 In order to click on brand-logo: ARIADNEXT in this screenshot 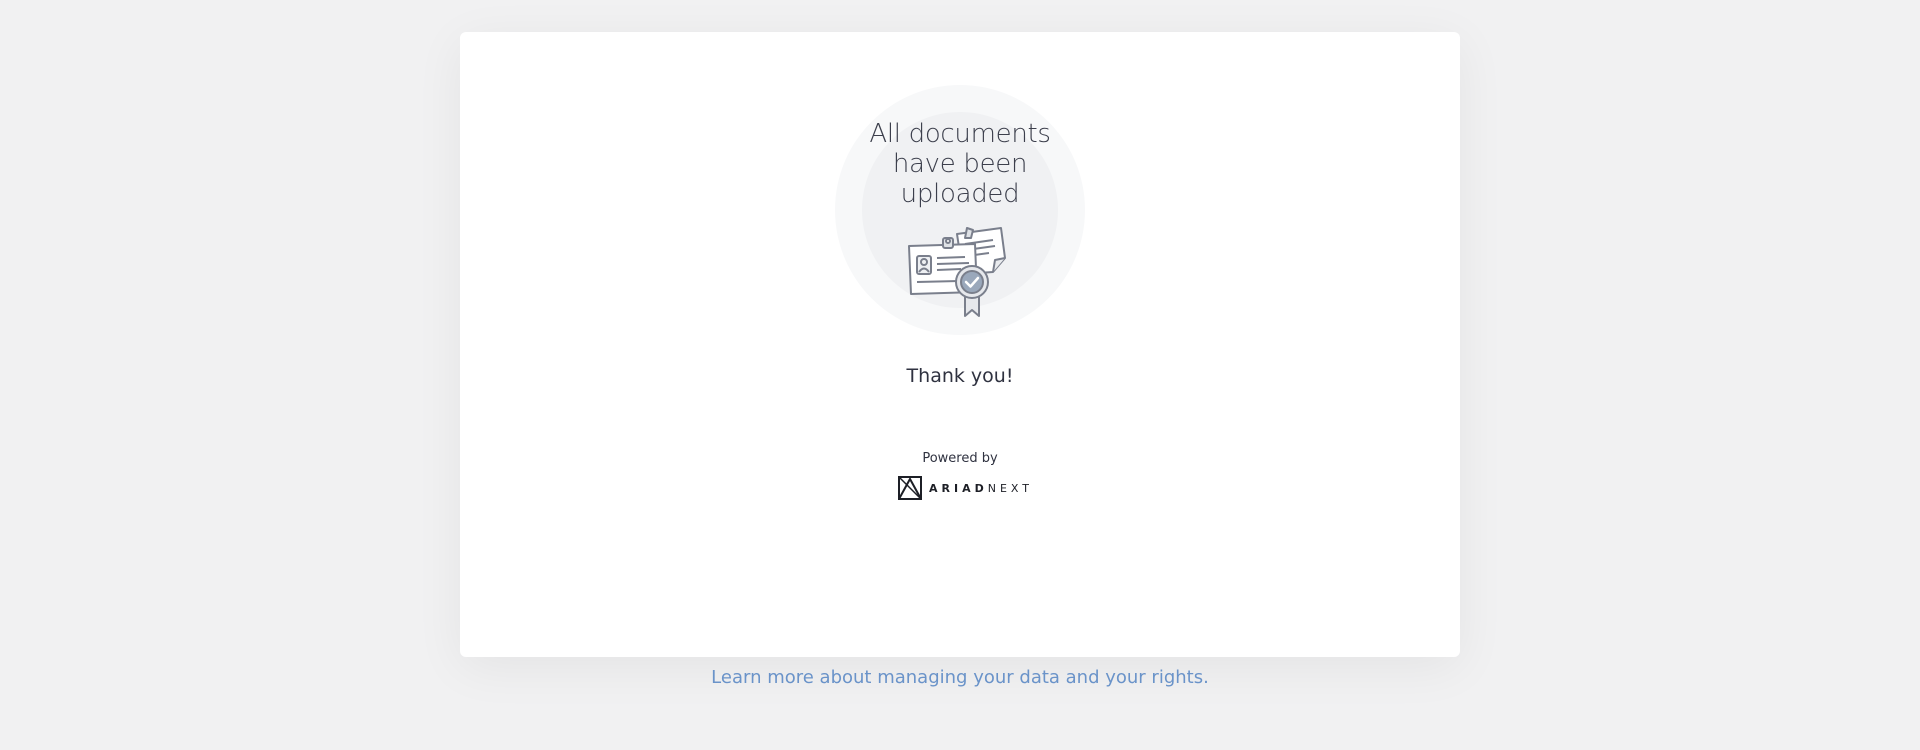, I will do `click(965, 488)`.